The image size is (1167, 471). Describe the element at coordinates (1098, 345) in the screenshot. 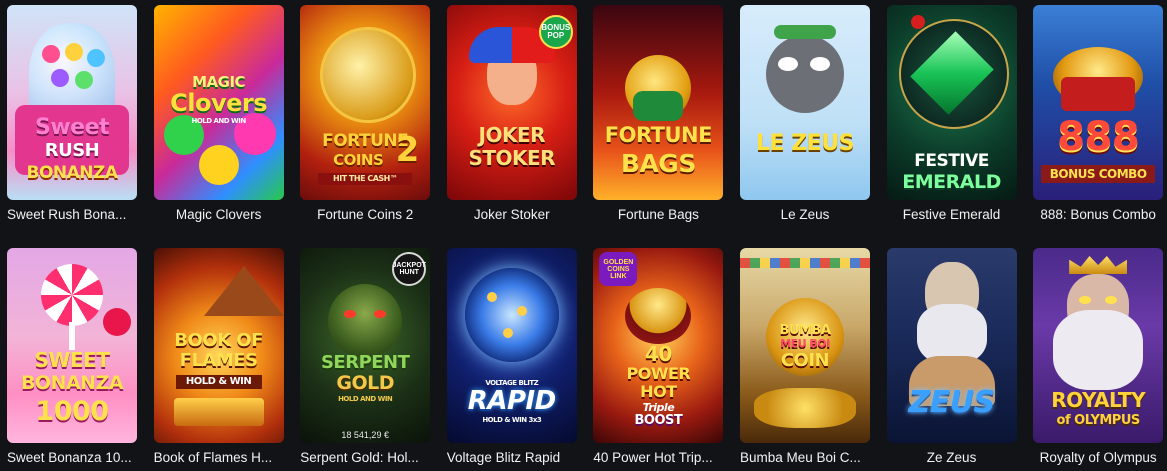

I see `game-thumbnail: ROYALTY of OLYMPUS` at that location.